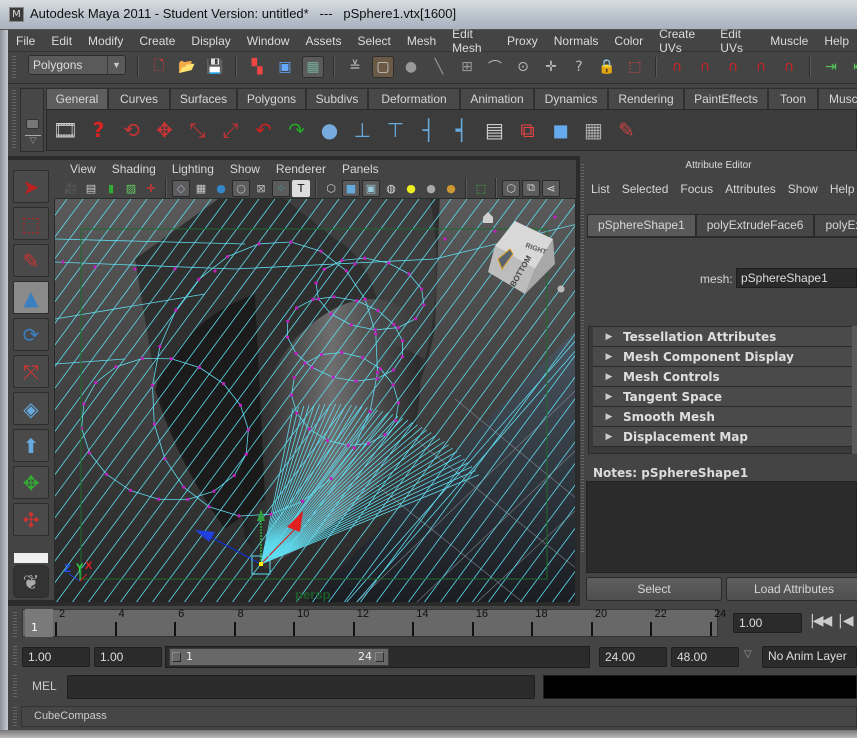 This screenshot has width=857, height=738. What do you see at coordinates (32, 124) in the screenshot?
I see `shelf-tab-toggle-button` at bounding box center [32, 124].